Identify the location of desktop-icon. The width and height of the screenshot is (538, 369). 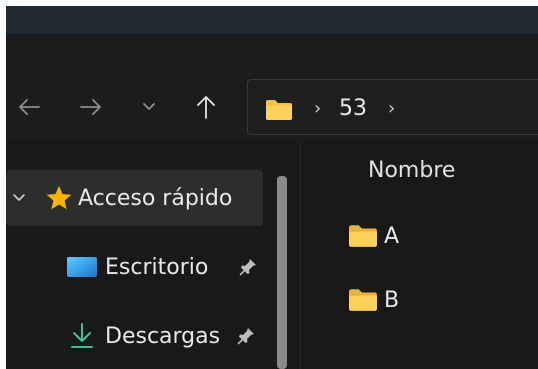
(82, 267).